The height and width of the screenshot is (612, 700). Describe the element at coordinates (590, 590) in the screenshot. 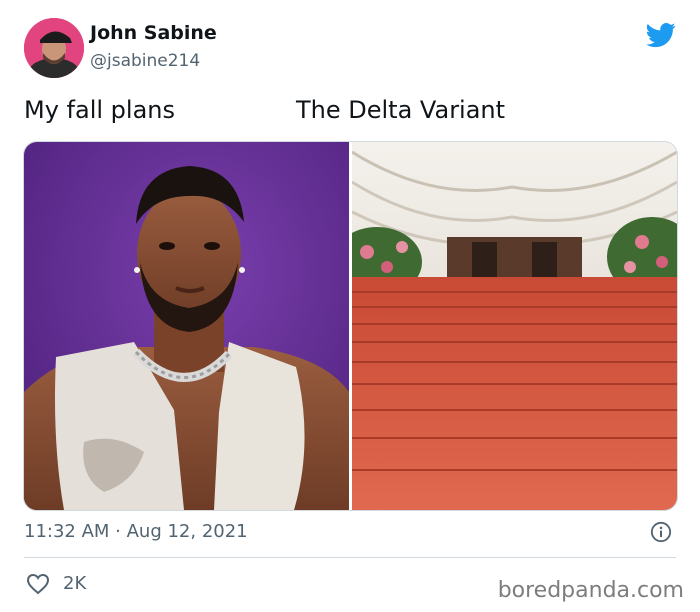

I see `watermark: boredpanda.com` at that location.